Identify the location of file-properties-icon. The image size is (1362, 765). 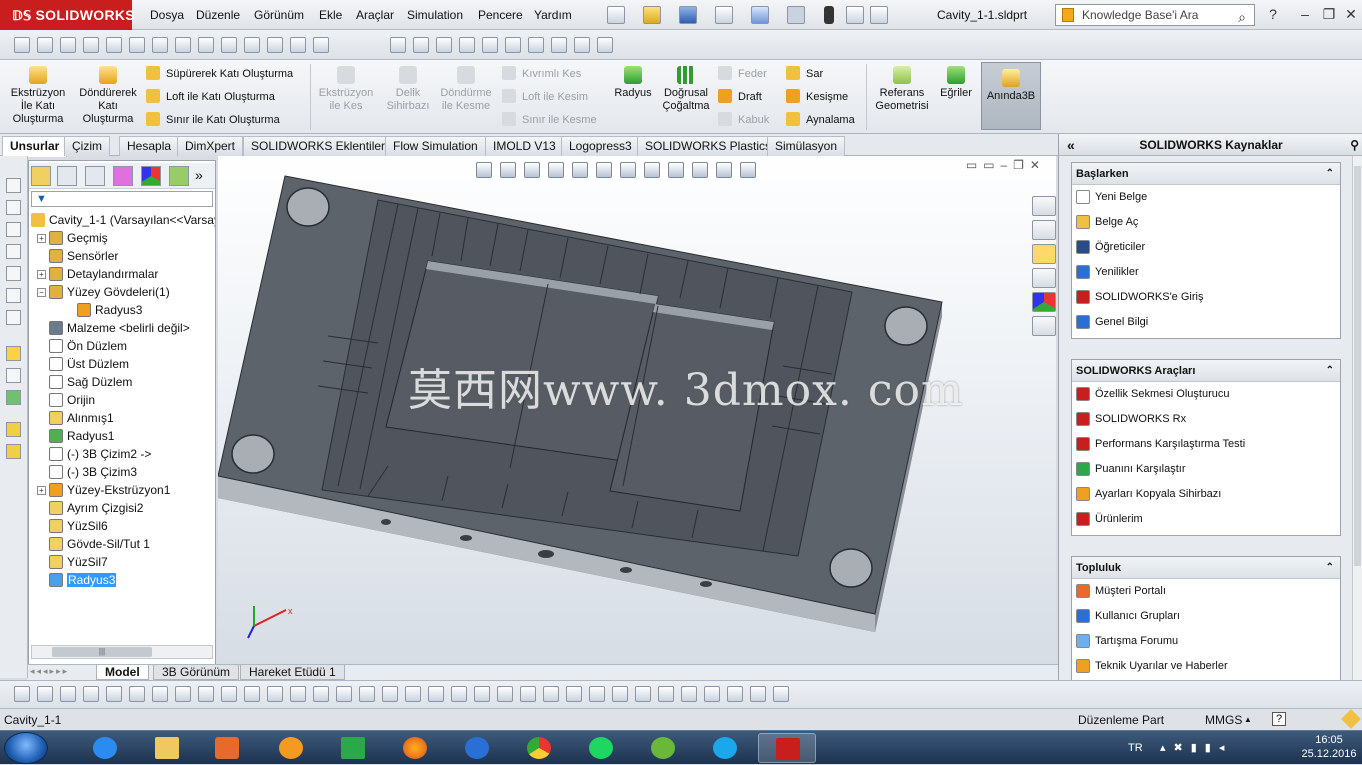
(855, 15).